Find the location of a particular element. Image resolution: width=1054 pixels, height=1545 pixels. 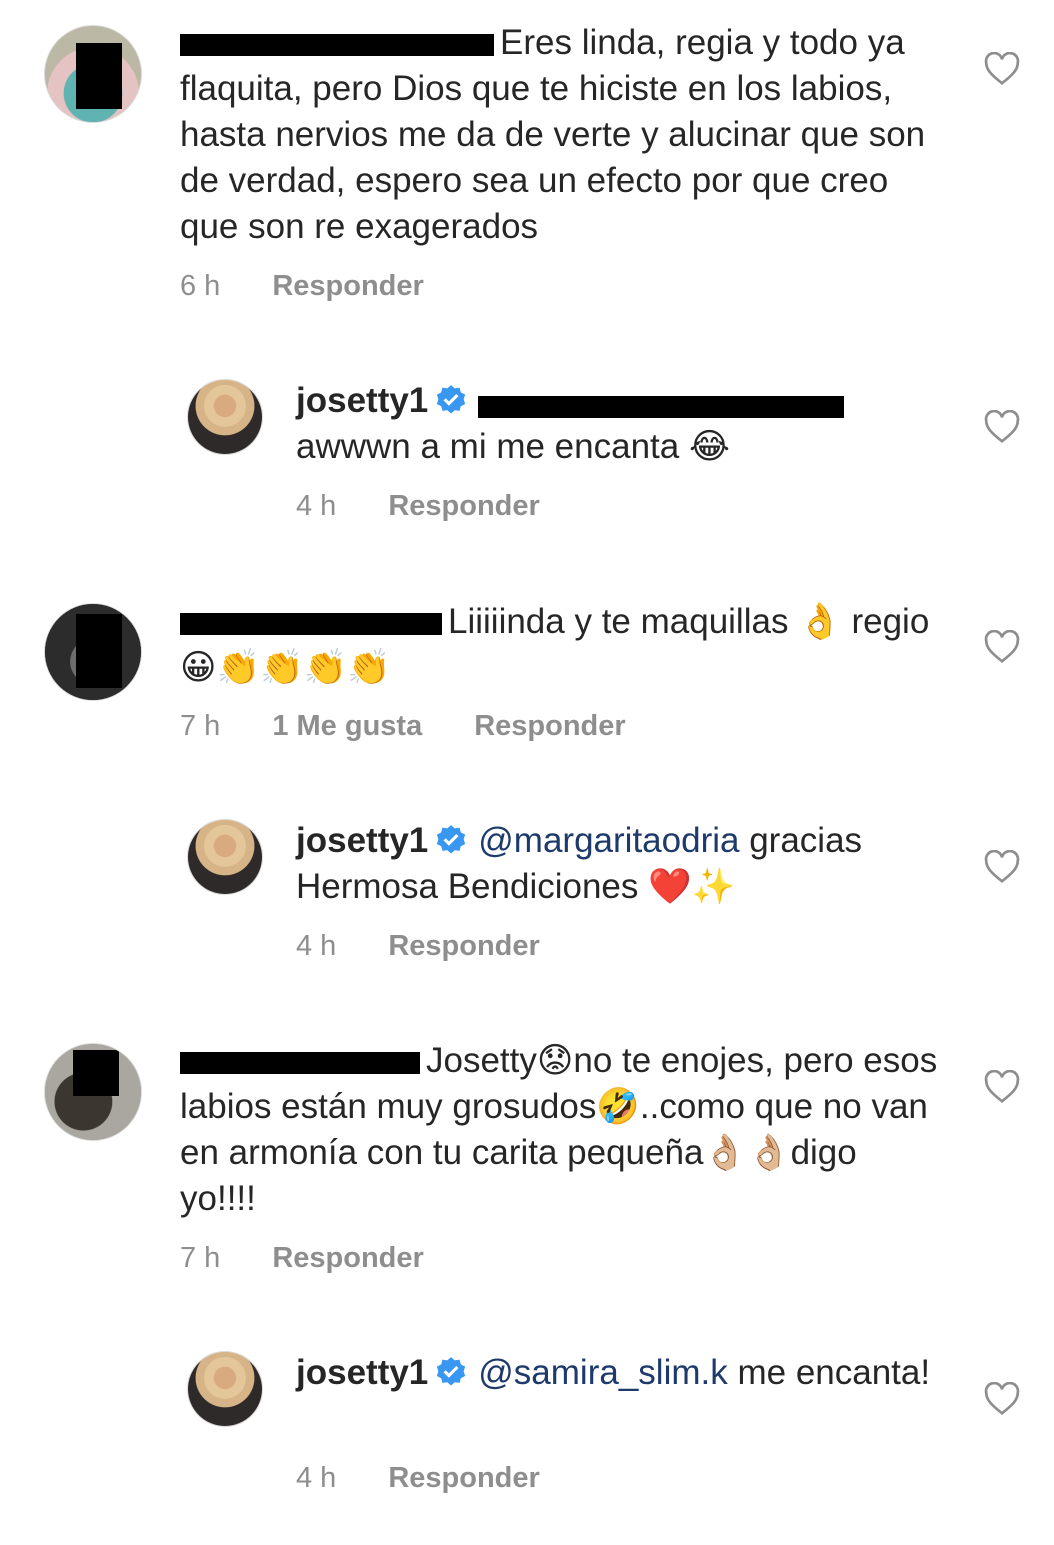

reply-body: me encanta! is located at coordinates (834, 1372).